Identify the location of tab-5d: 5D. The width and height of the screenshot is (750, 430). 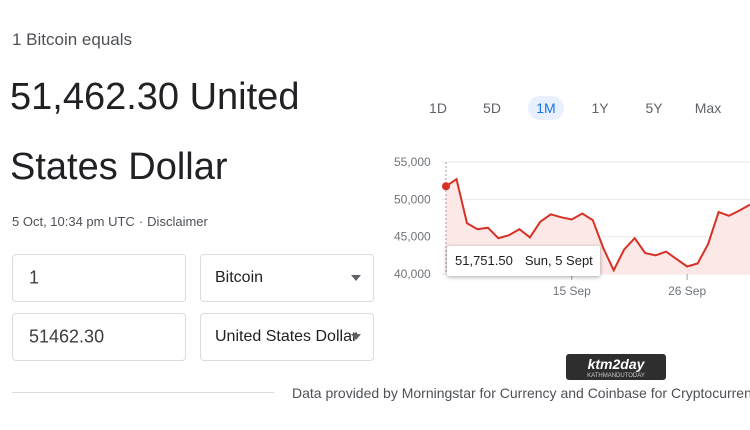
(492, 108).